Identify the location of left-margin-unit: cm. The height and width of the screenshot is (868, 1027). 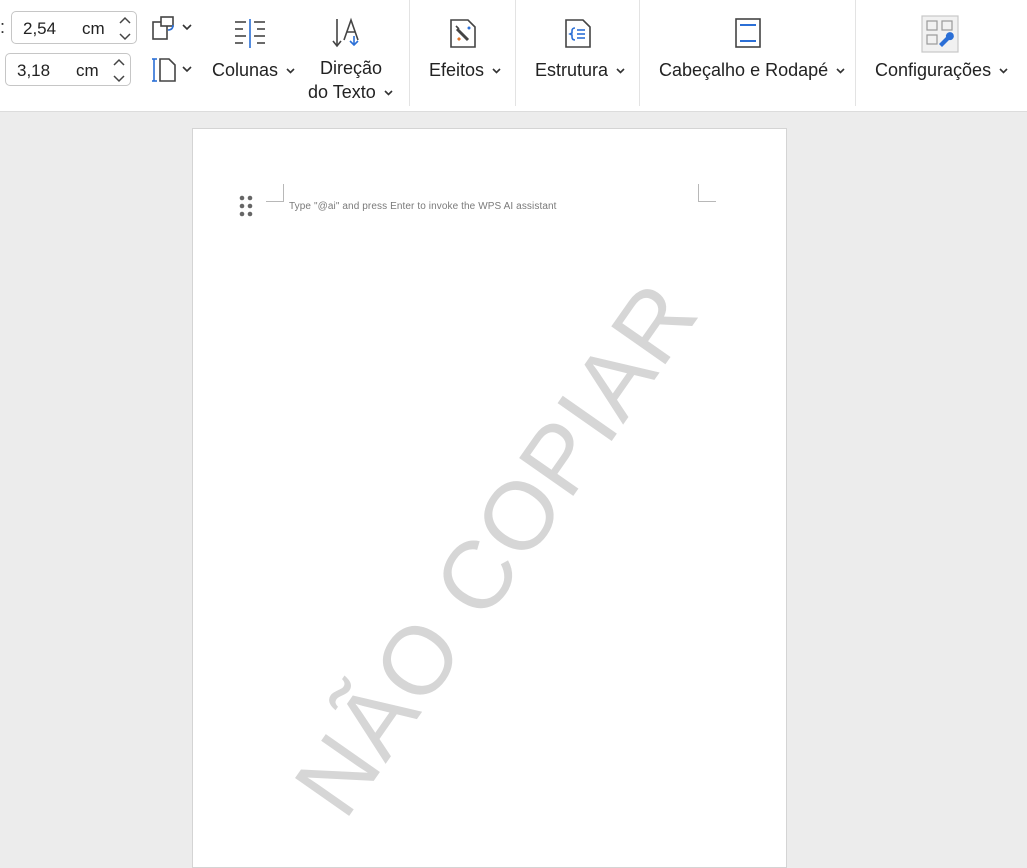
(87, 70).